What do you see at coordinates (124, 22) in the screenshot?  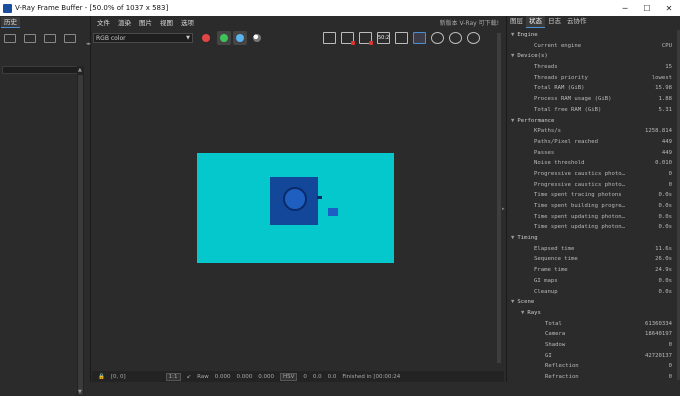 I see `menu-render: 渲染` at bounding box center [124, 22].